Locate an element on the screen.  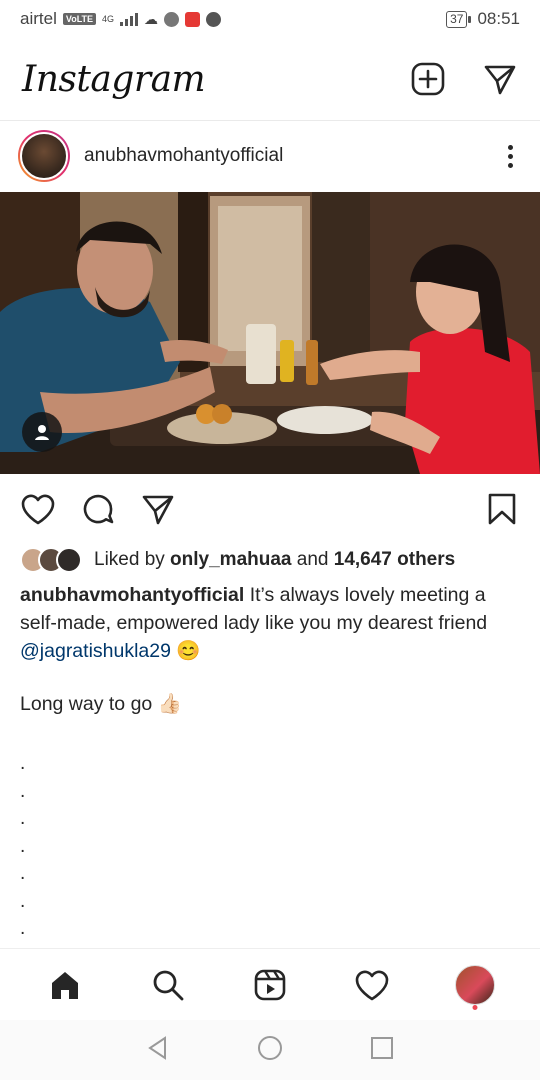
signal-icon is located at coordinates (129, 19).